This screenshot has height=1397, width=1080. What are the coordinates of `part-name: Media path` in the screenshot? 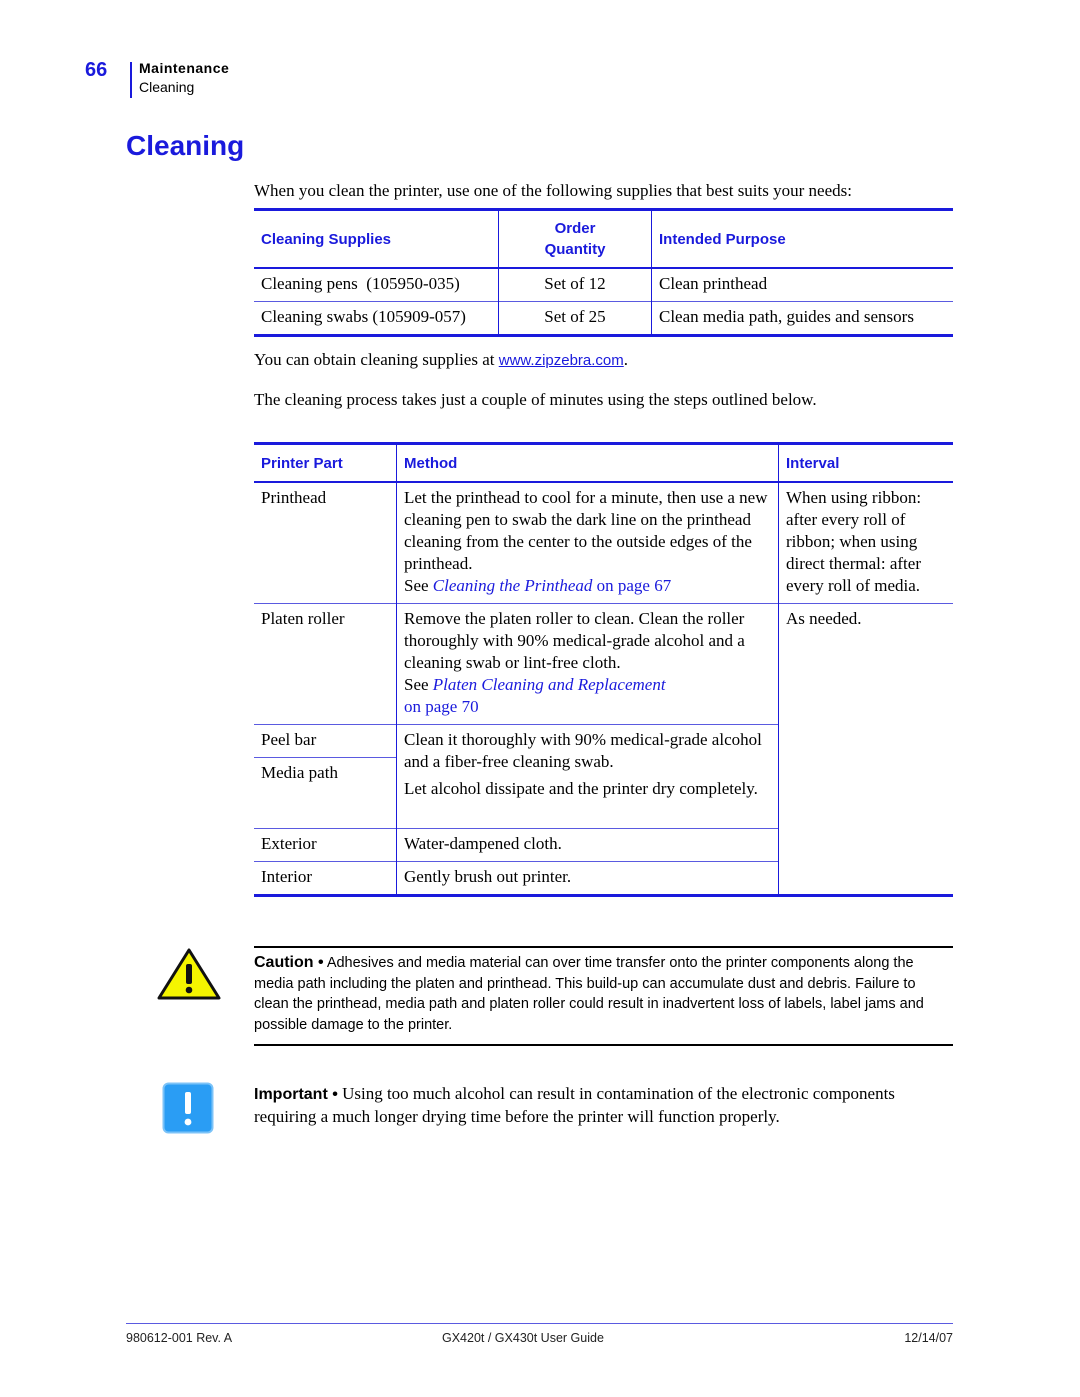 It's located at (325, 793).